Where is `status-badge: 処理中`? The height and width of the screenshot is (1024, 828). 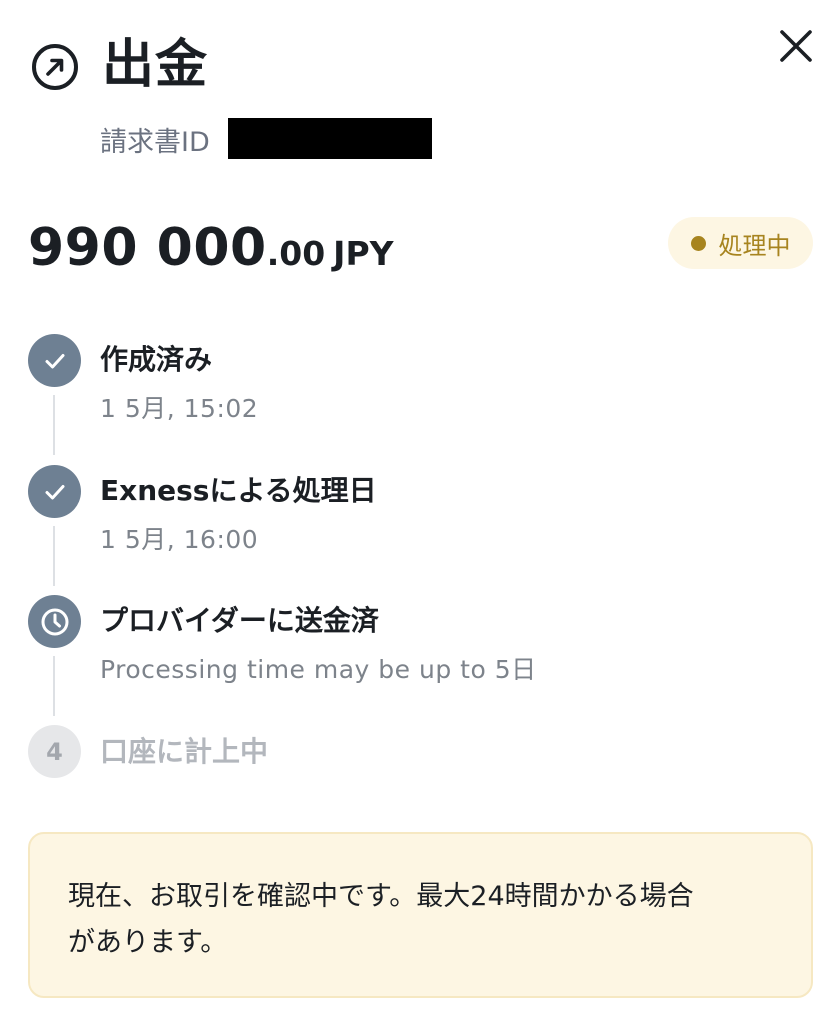
status-badge: 処理中 is located at coordinates (740, 243).